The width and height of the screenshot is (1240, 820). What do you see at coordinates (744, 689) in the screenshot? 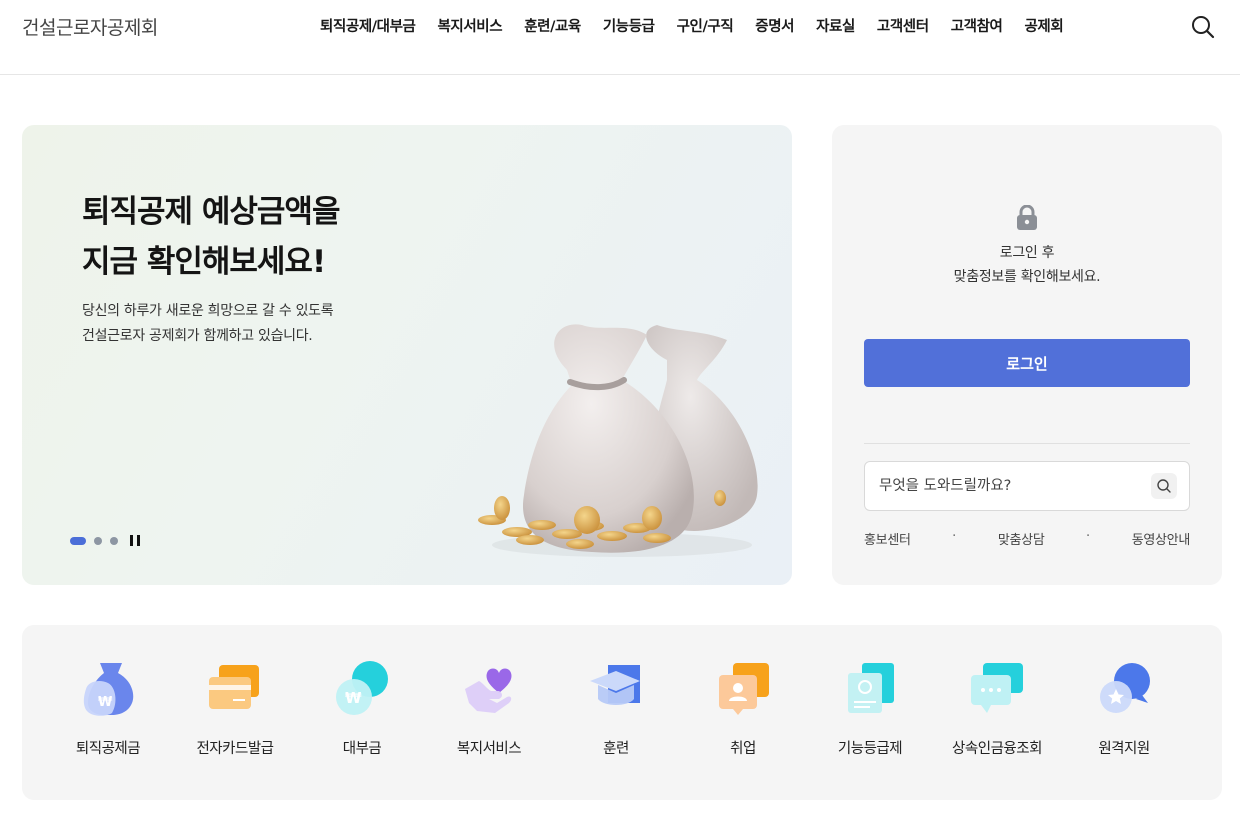
I see `id-badge-icon` at bounding box center [744, 689].